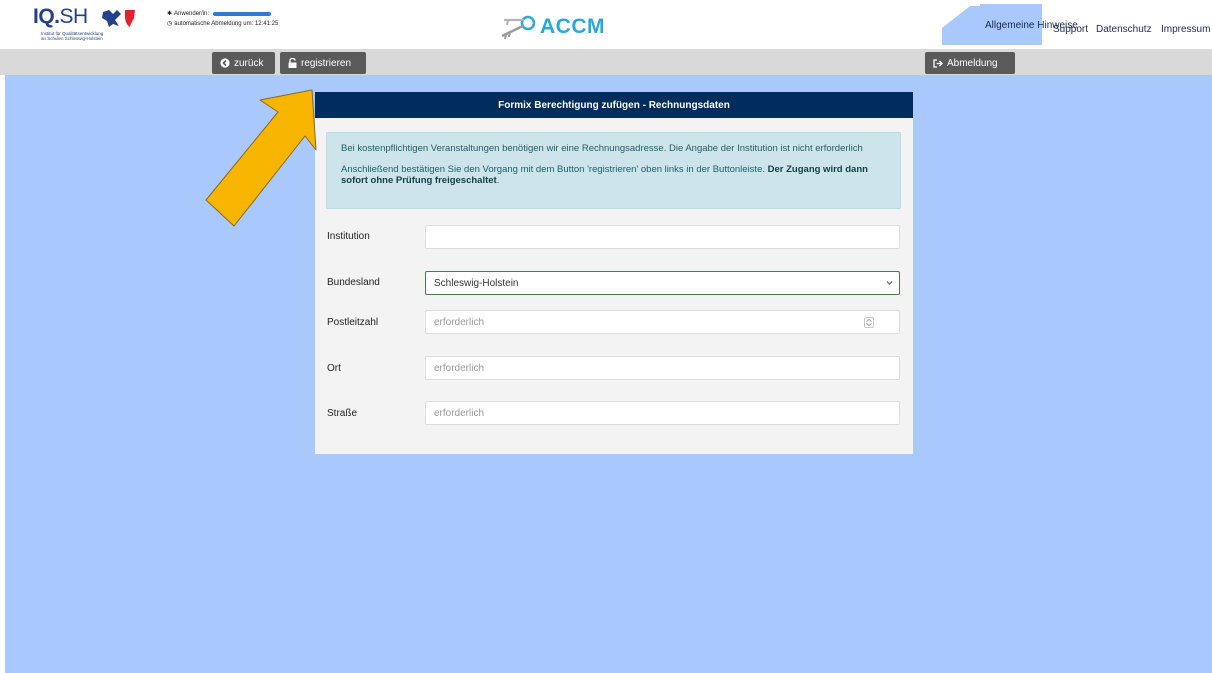  Describe the element at coordinates (572, 26) in the screenshot. I see `brand-name: ACCM` at that location.